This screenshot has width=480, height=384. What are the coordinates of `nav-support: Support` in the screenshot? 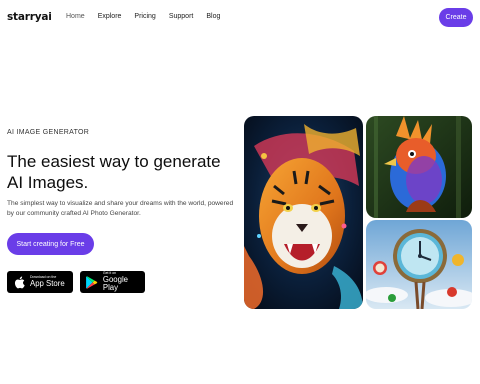 It's located at (181, 16).